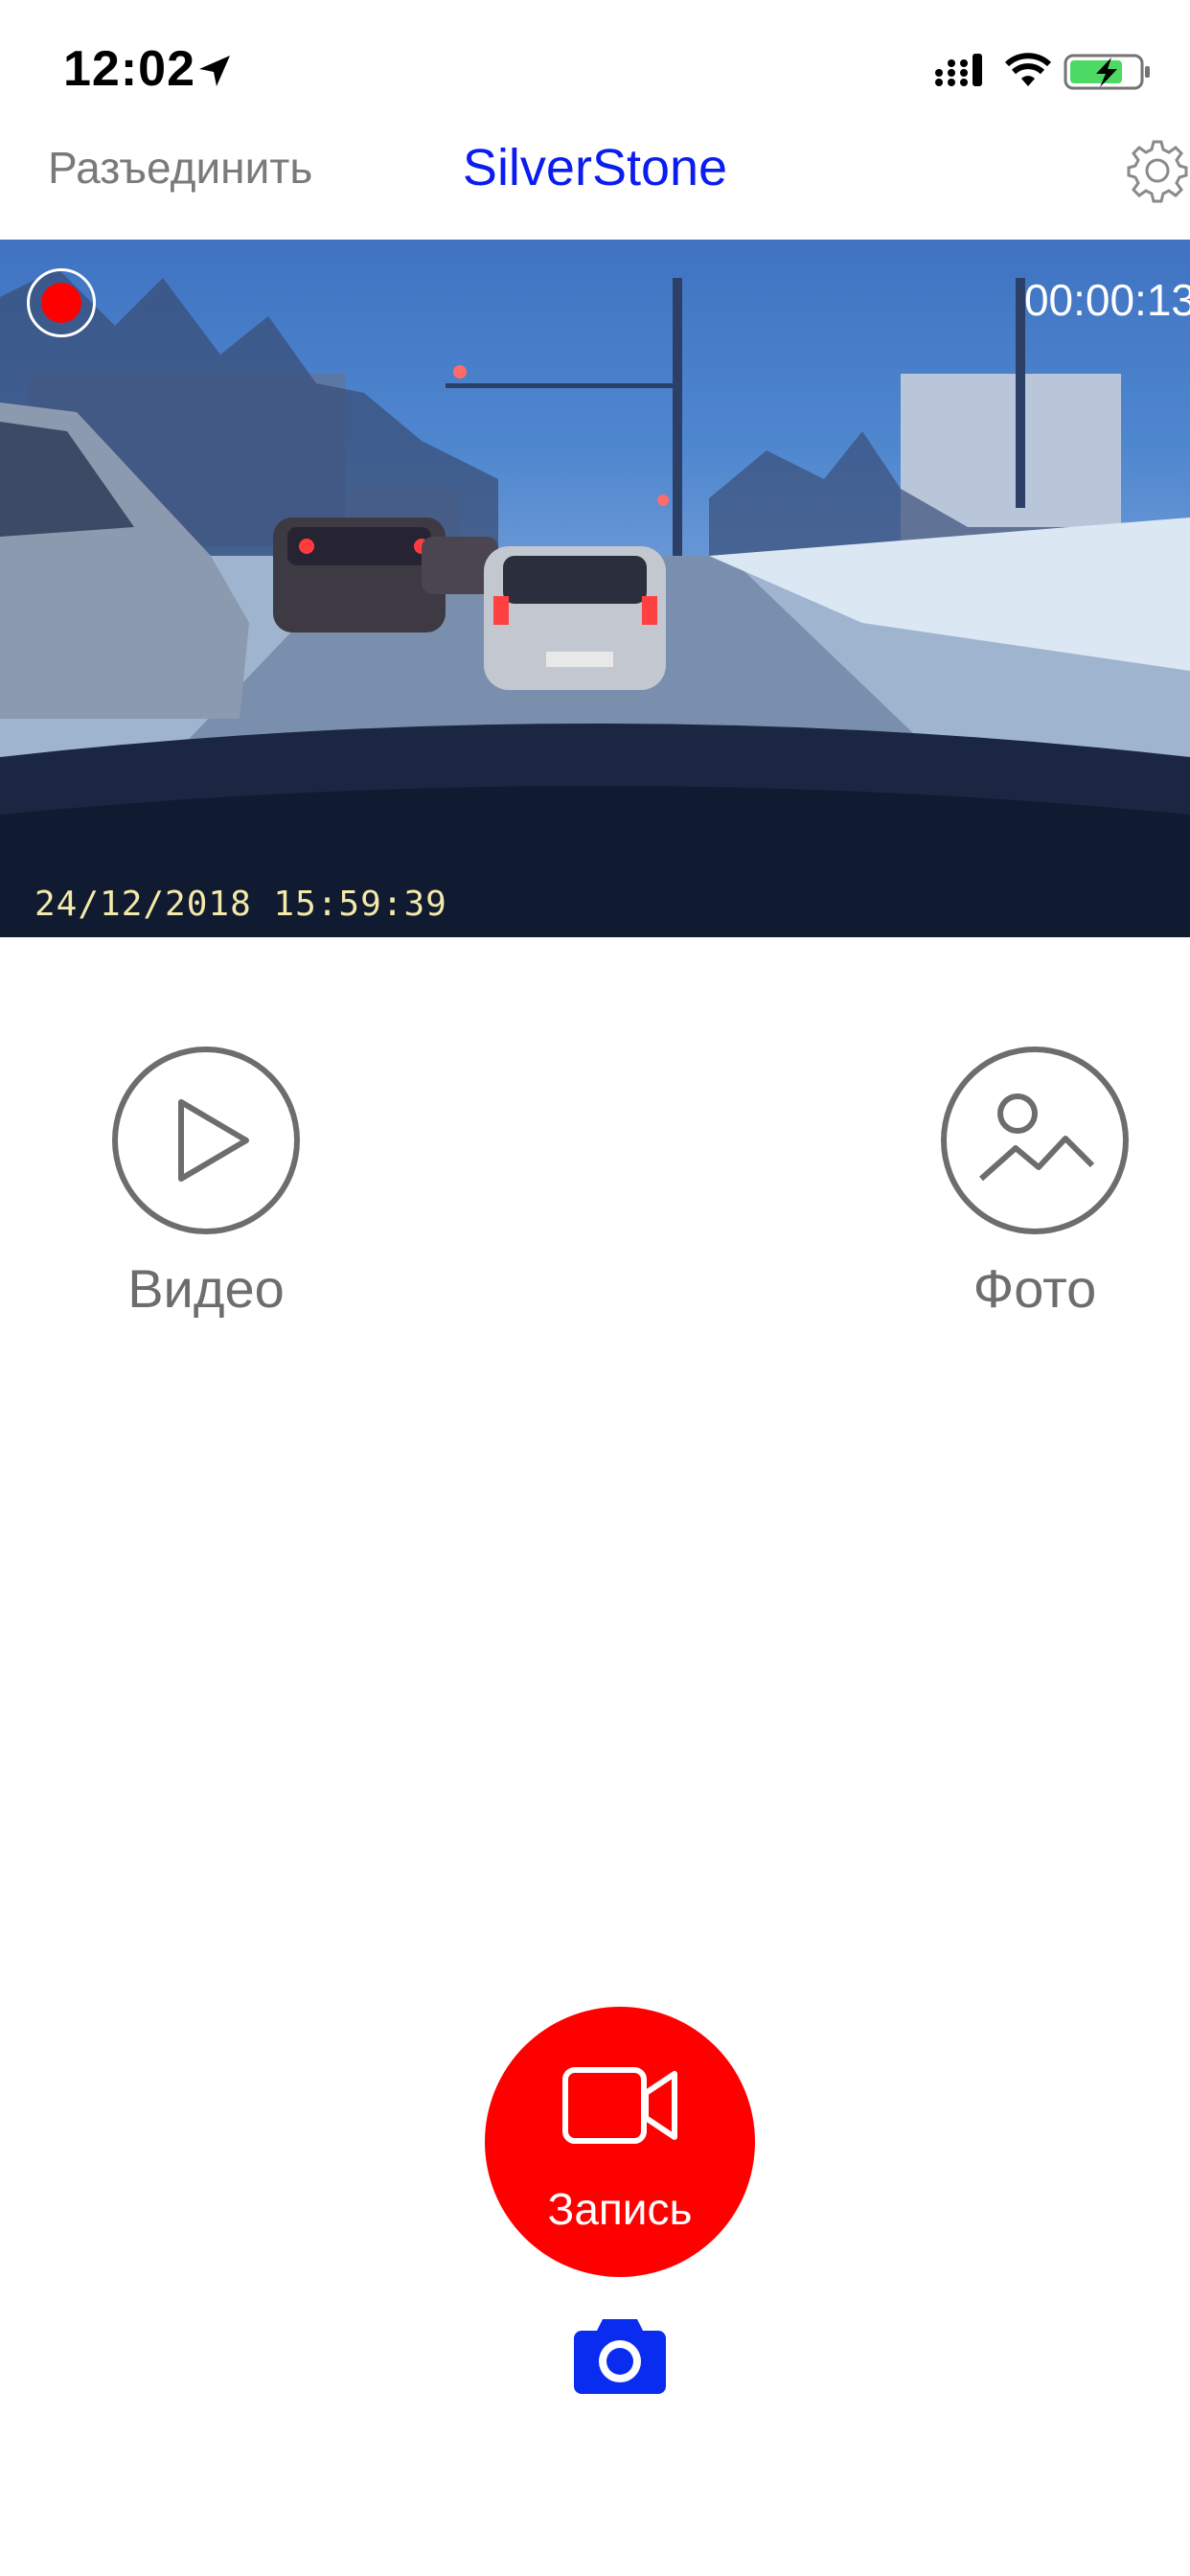  I want to click on signal-icon, so click(959, 70).